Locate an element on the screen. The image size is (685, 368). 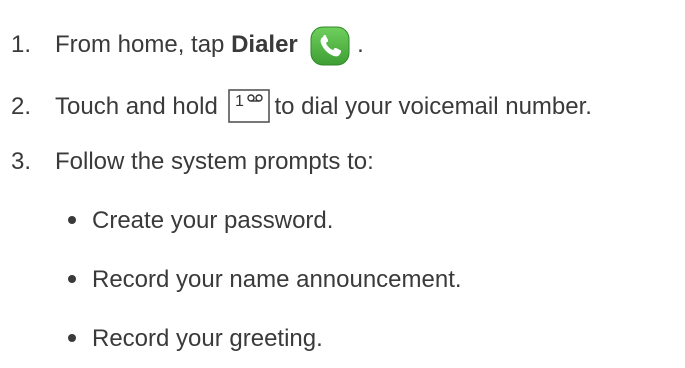
step-1-period: . is located at coordinates (357, 44).